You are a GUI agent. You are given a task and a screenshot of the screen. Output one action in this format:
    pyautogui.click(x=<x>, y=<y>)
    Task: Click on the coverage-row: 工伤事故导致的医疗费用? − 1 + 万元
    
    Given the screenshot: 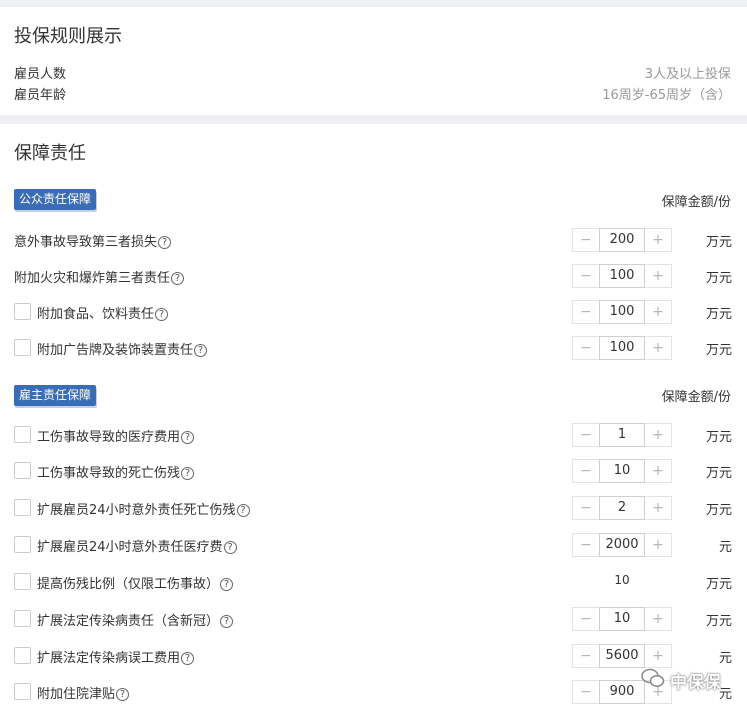 What is the action you would take?
    pyautogui.click(x=373, y=435)
    